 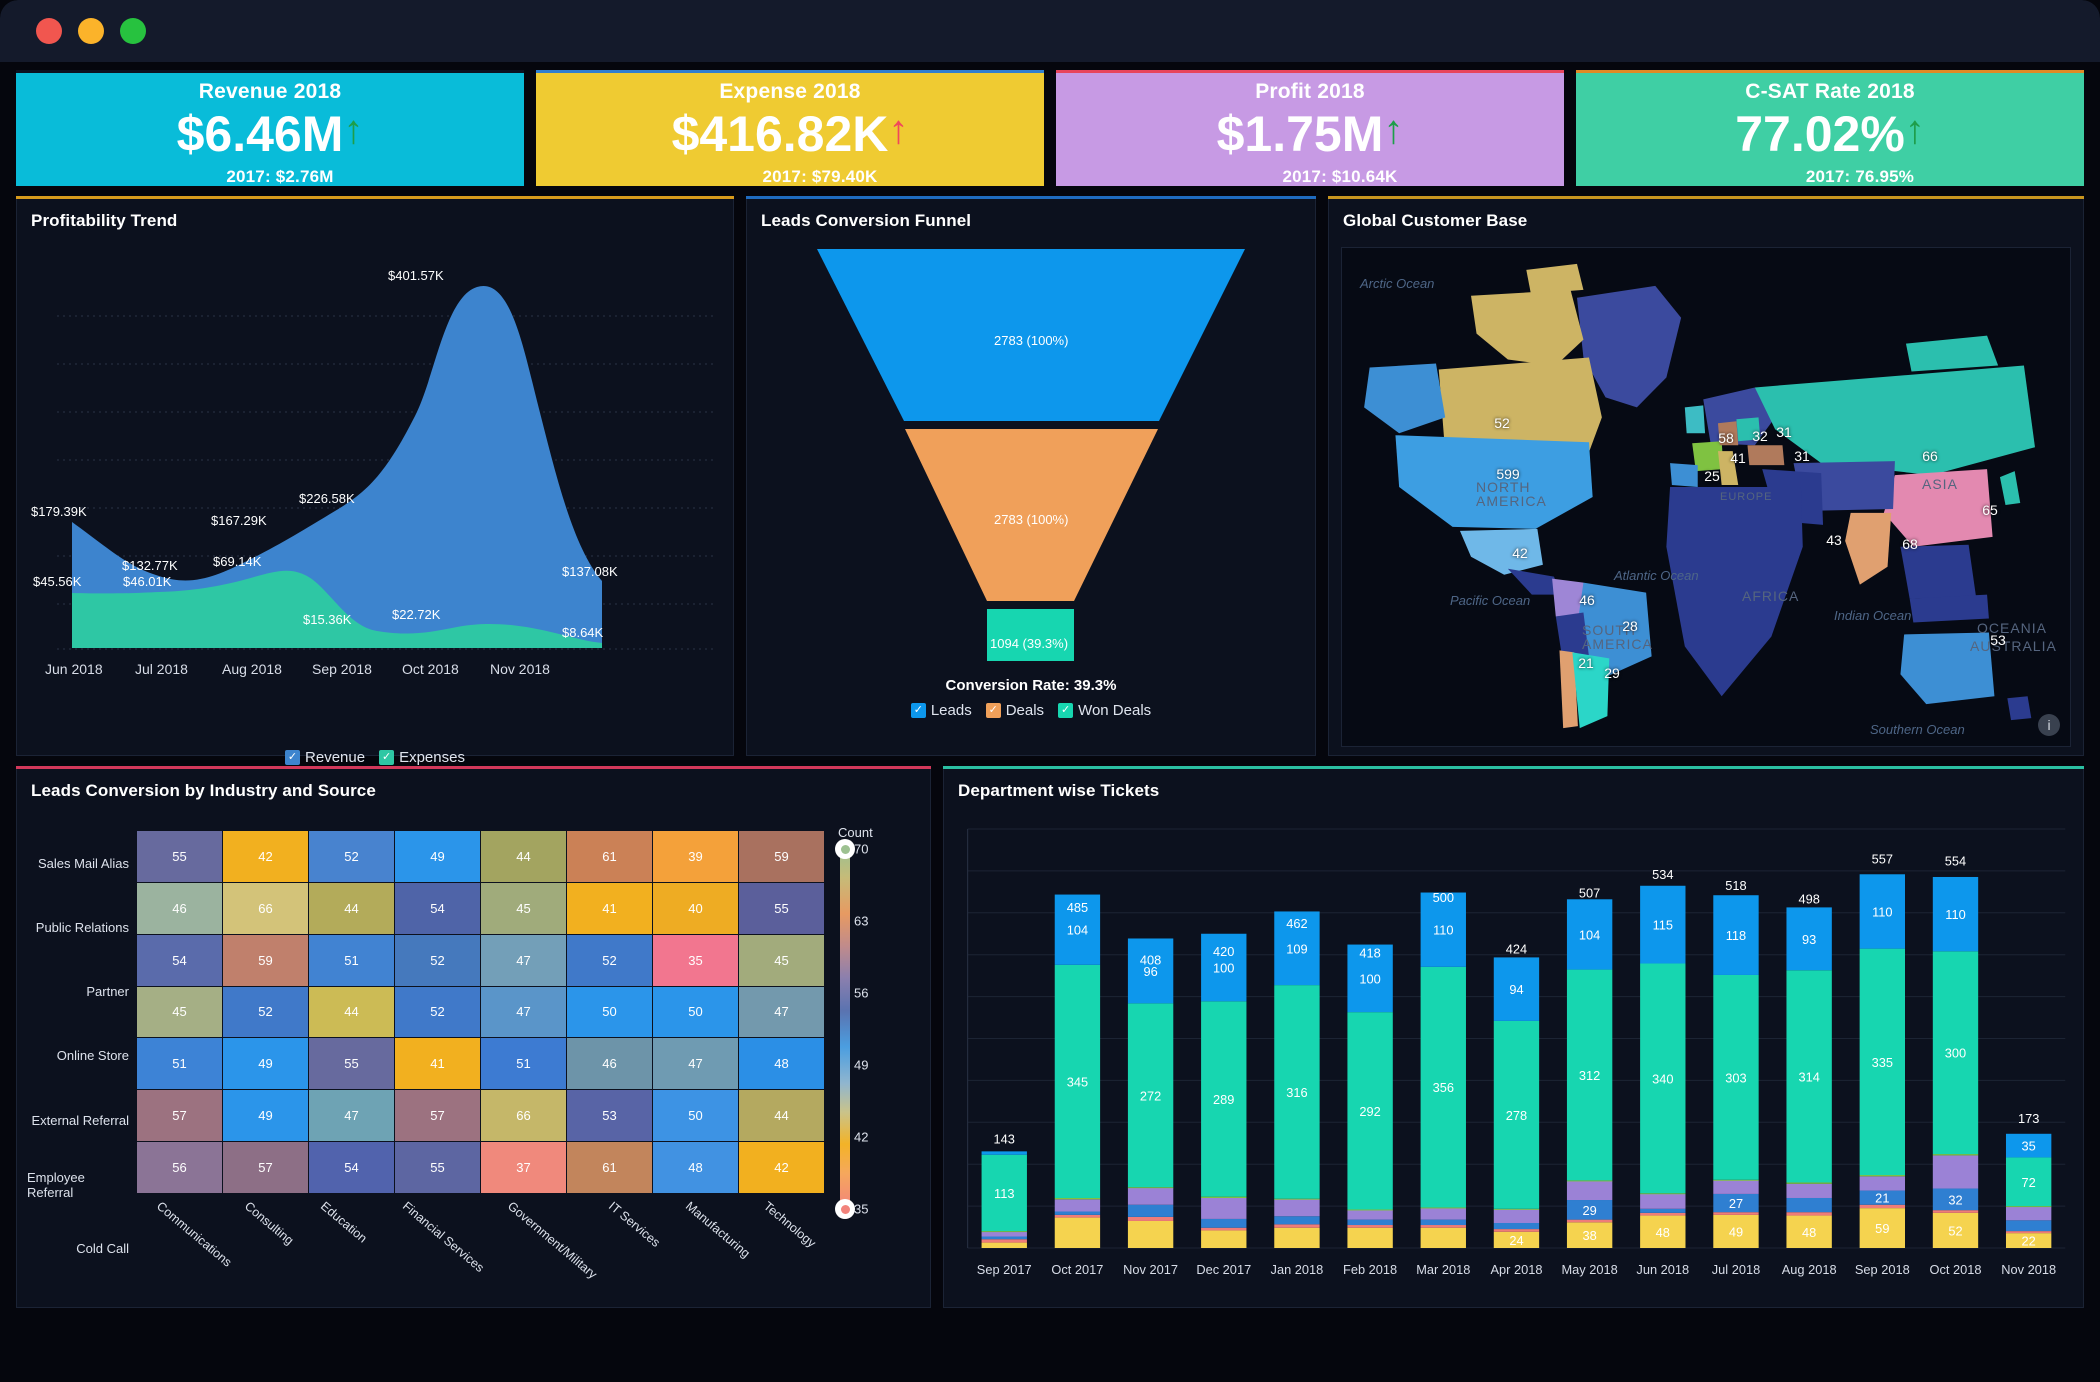 I want to click on legend-item-deals: ✓ Deals, so click(x=1014, y=710).